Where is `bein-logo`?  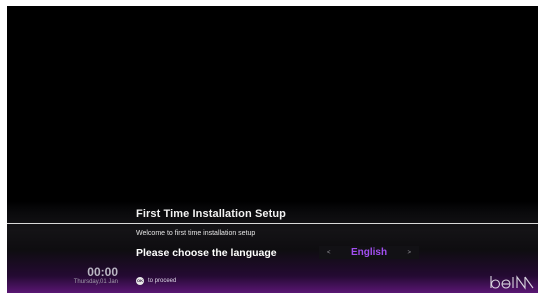
bein-logo is located at coordinates (512, 282).